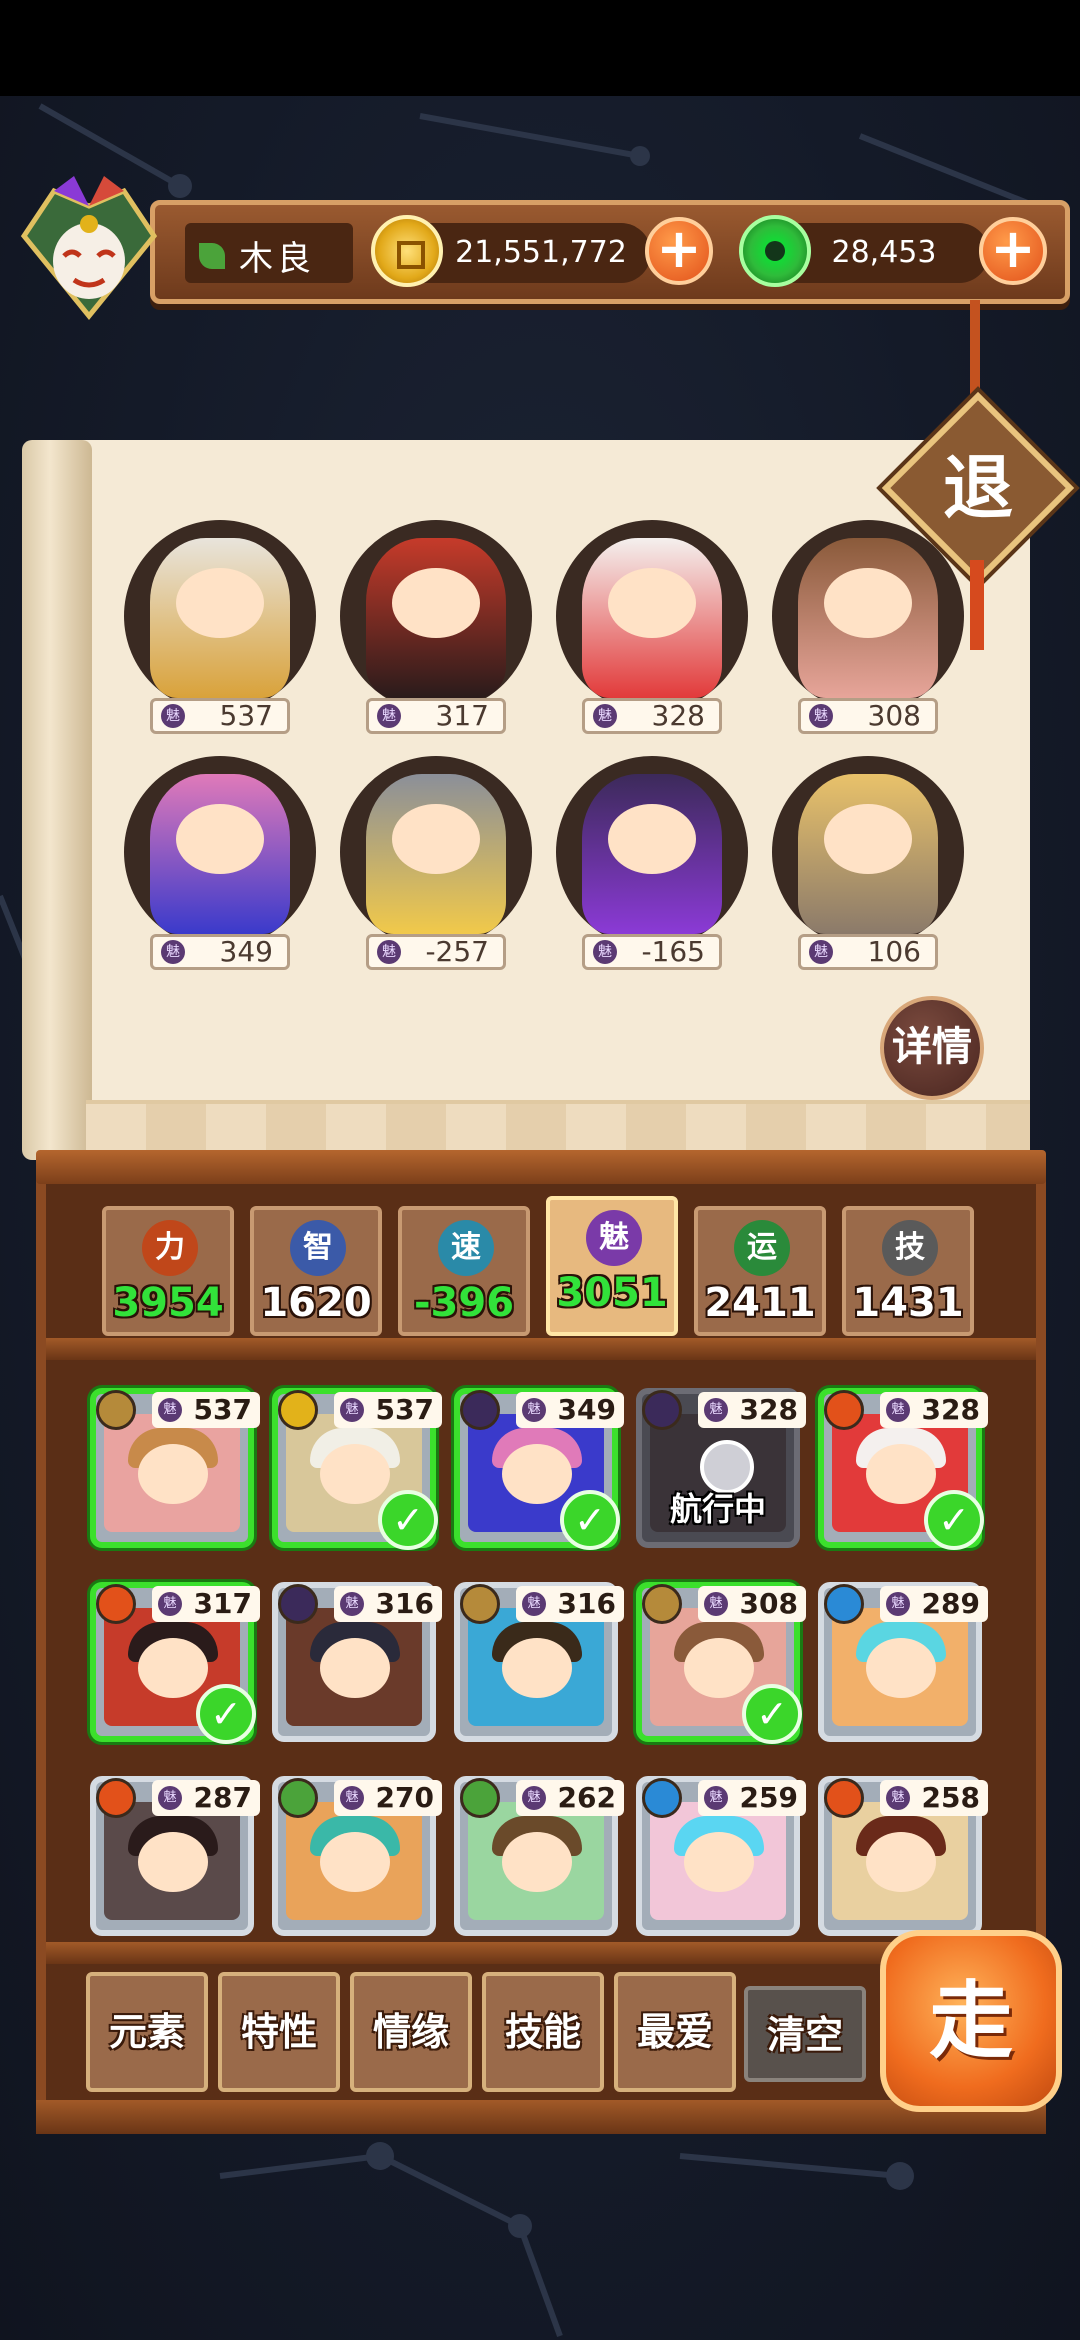 This screenshot has height=2340, width=1080. I want to click on charm-value: -257, so click(457, 951).